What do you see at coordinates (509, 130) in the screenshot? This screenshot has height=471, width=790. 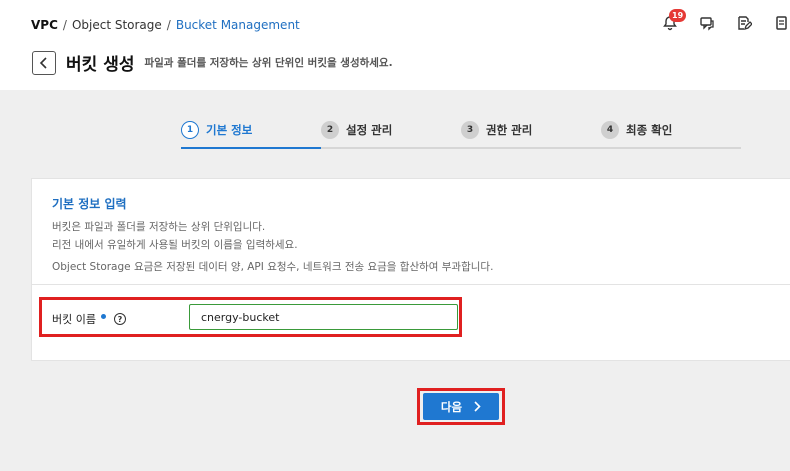 I see `step-label: 권한 관리` at bounding box center [509, 130].